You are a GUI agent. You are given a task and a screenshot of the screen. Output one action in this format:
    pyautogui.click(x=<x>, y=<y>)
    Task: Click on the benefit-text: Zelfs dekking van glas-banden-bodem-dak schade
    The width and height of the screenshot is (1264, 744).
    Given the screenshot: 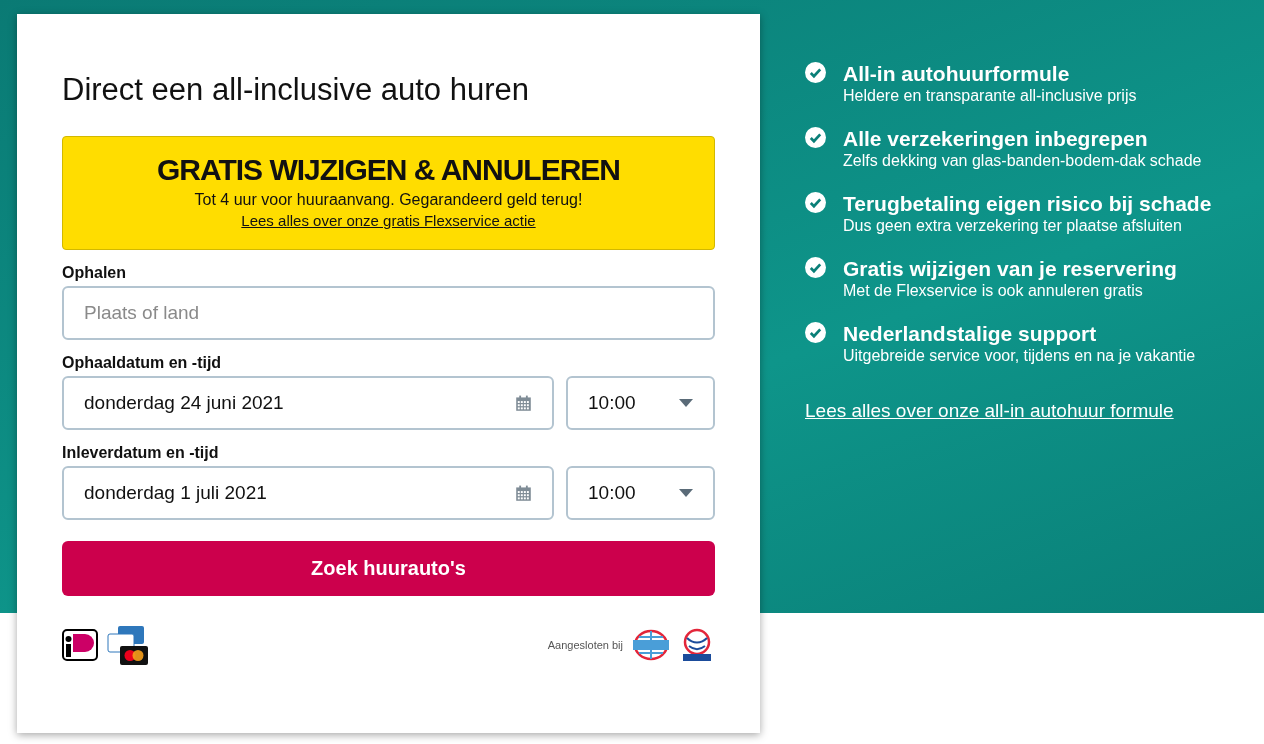 What is the action you would take?
    pyautogui.click(x=1022, y=161)
    